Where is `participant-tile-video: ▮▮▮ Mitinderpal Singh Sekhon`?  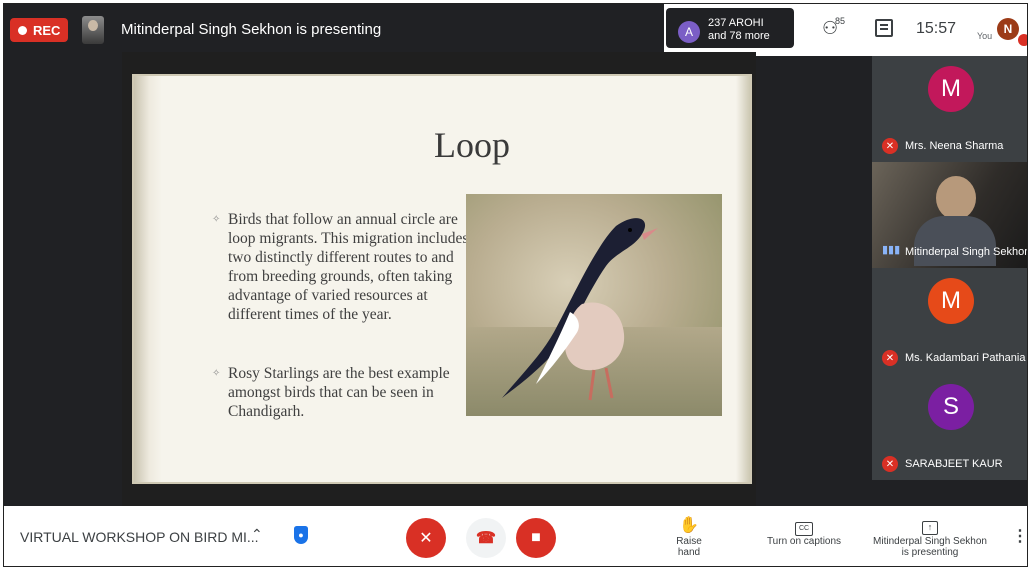 participant-tile-video: ▮▮▮ Mitinderpal Singh Sekhon is located at coordinates (950, 215).